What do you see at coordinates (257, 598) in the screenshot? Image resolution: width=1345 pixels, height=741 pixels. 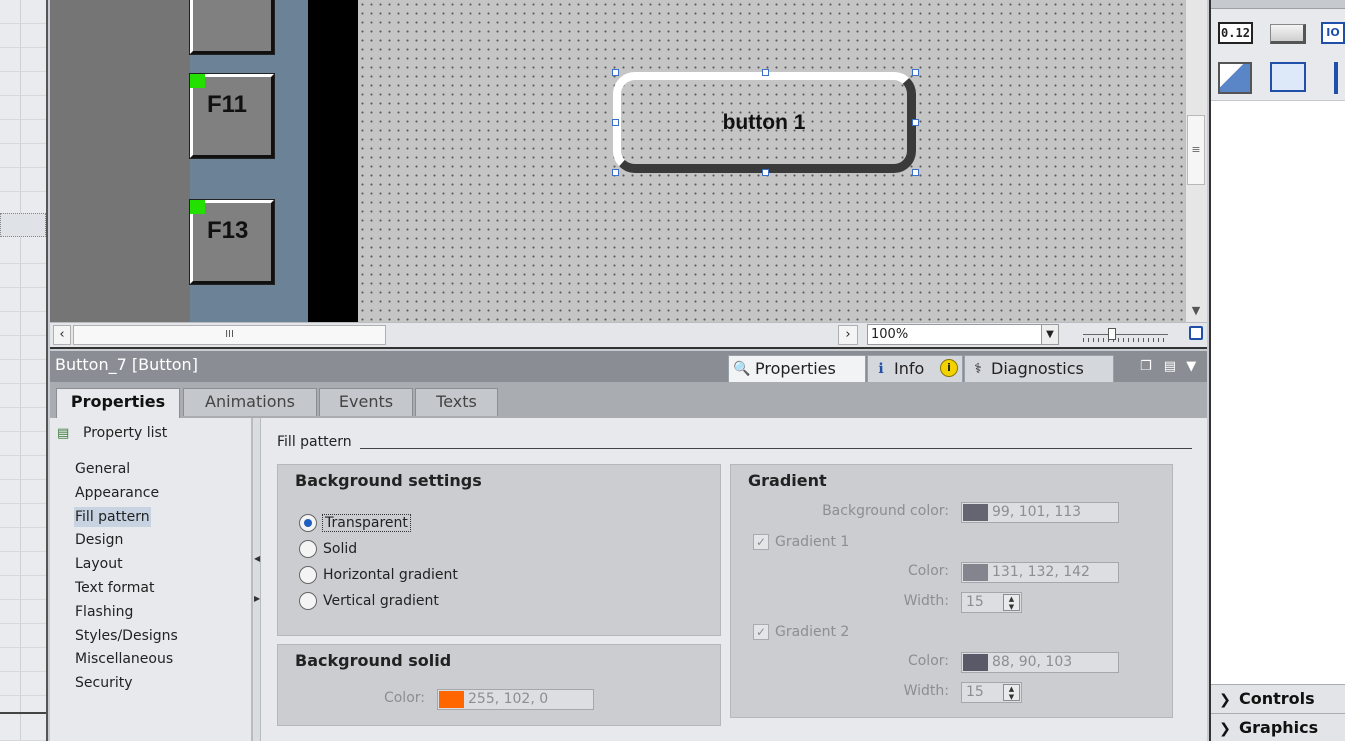 I see `expand-right-icon: ▶` at bounding box center [257, 598].